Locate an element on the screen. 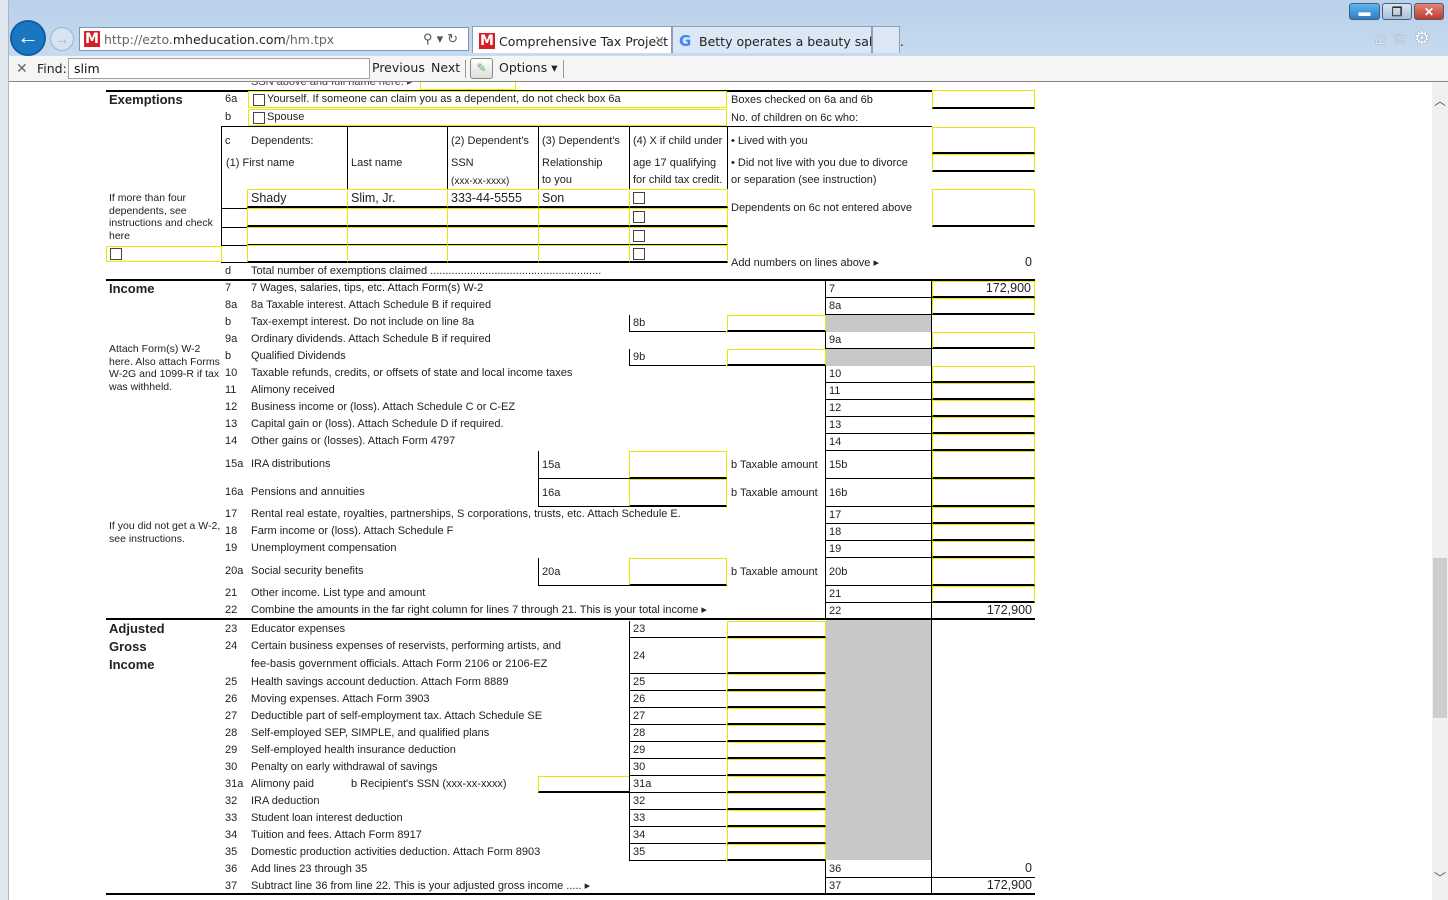  line-label: Add lines 23 through 35 is located at coordinates (309, 869).